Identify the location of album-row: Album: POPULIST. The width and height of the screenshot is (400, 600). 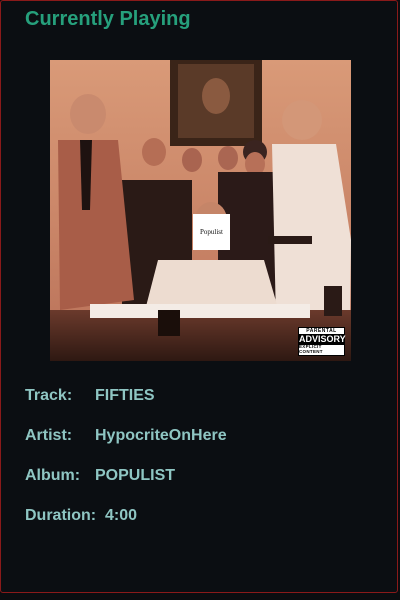
(100, 476).